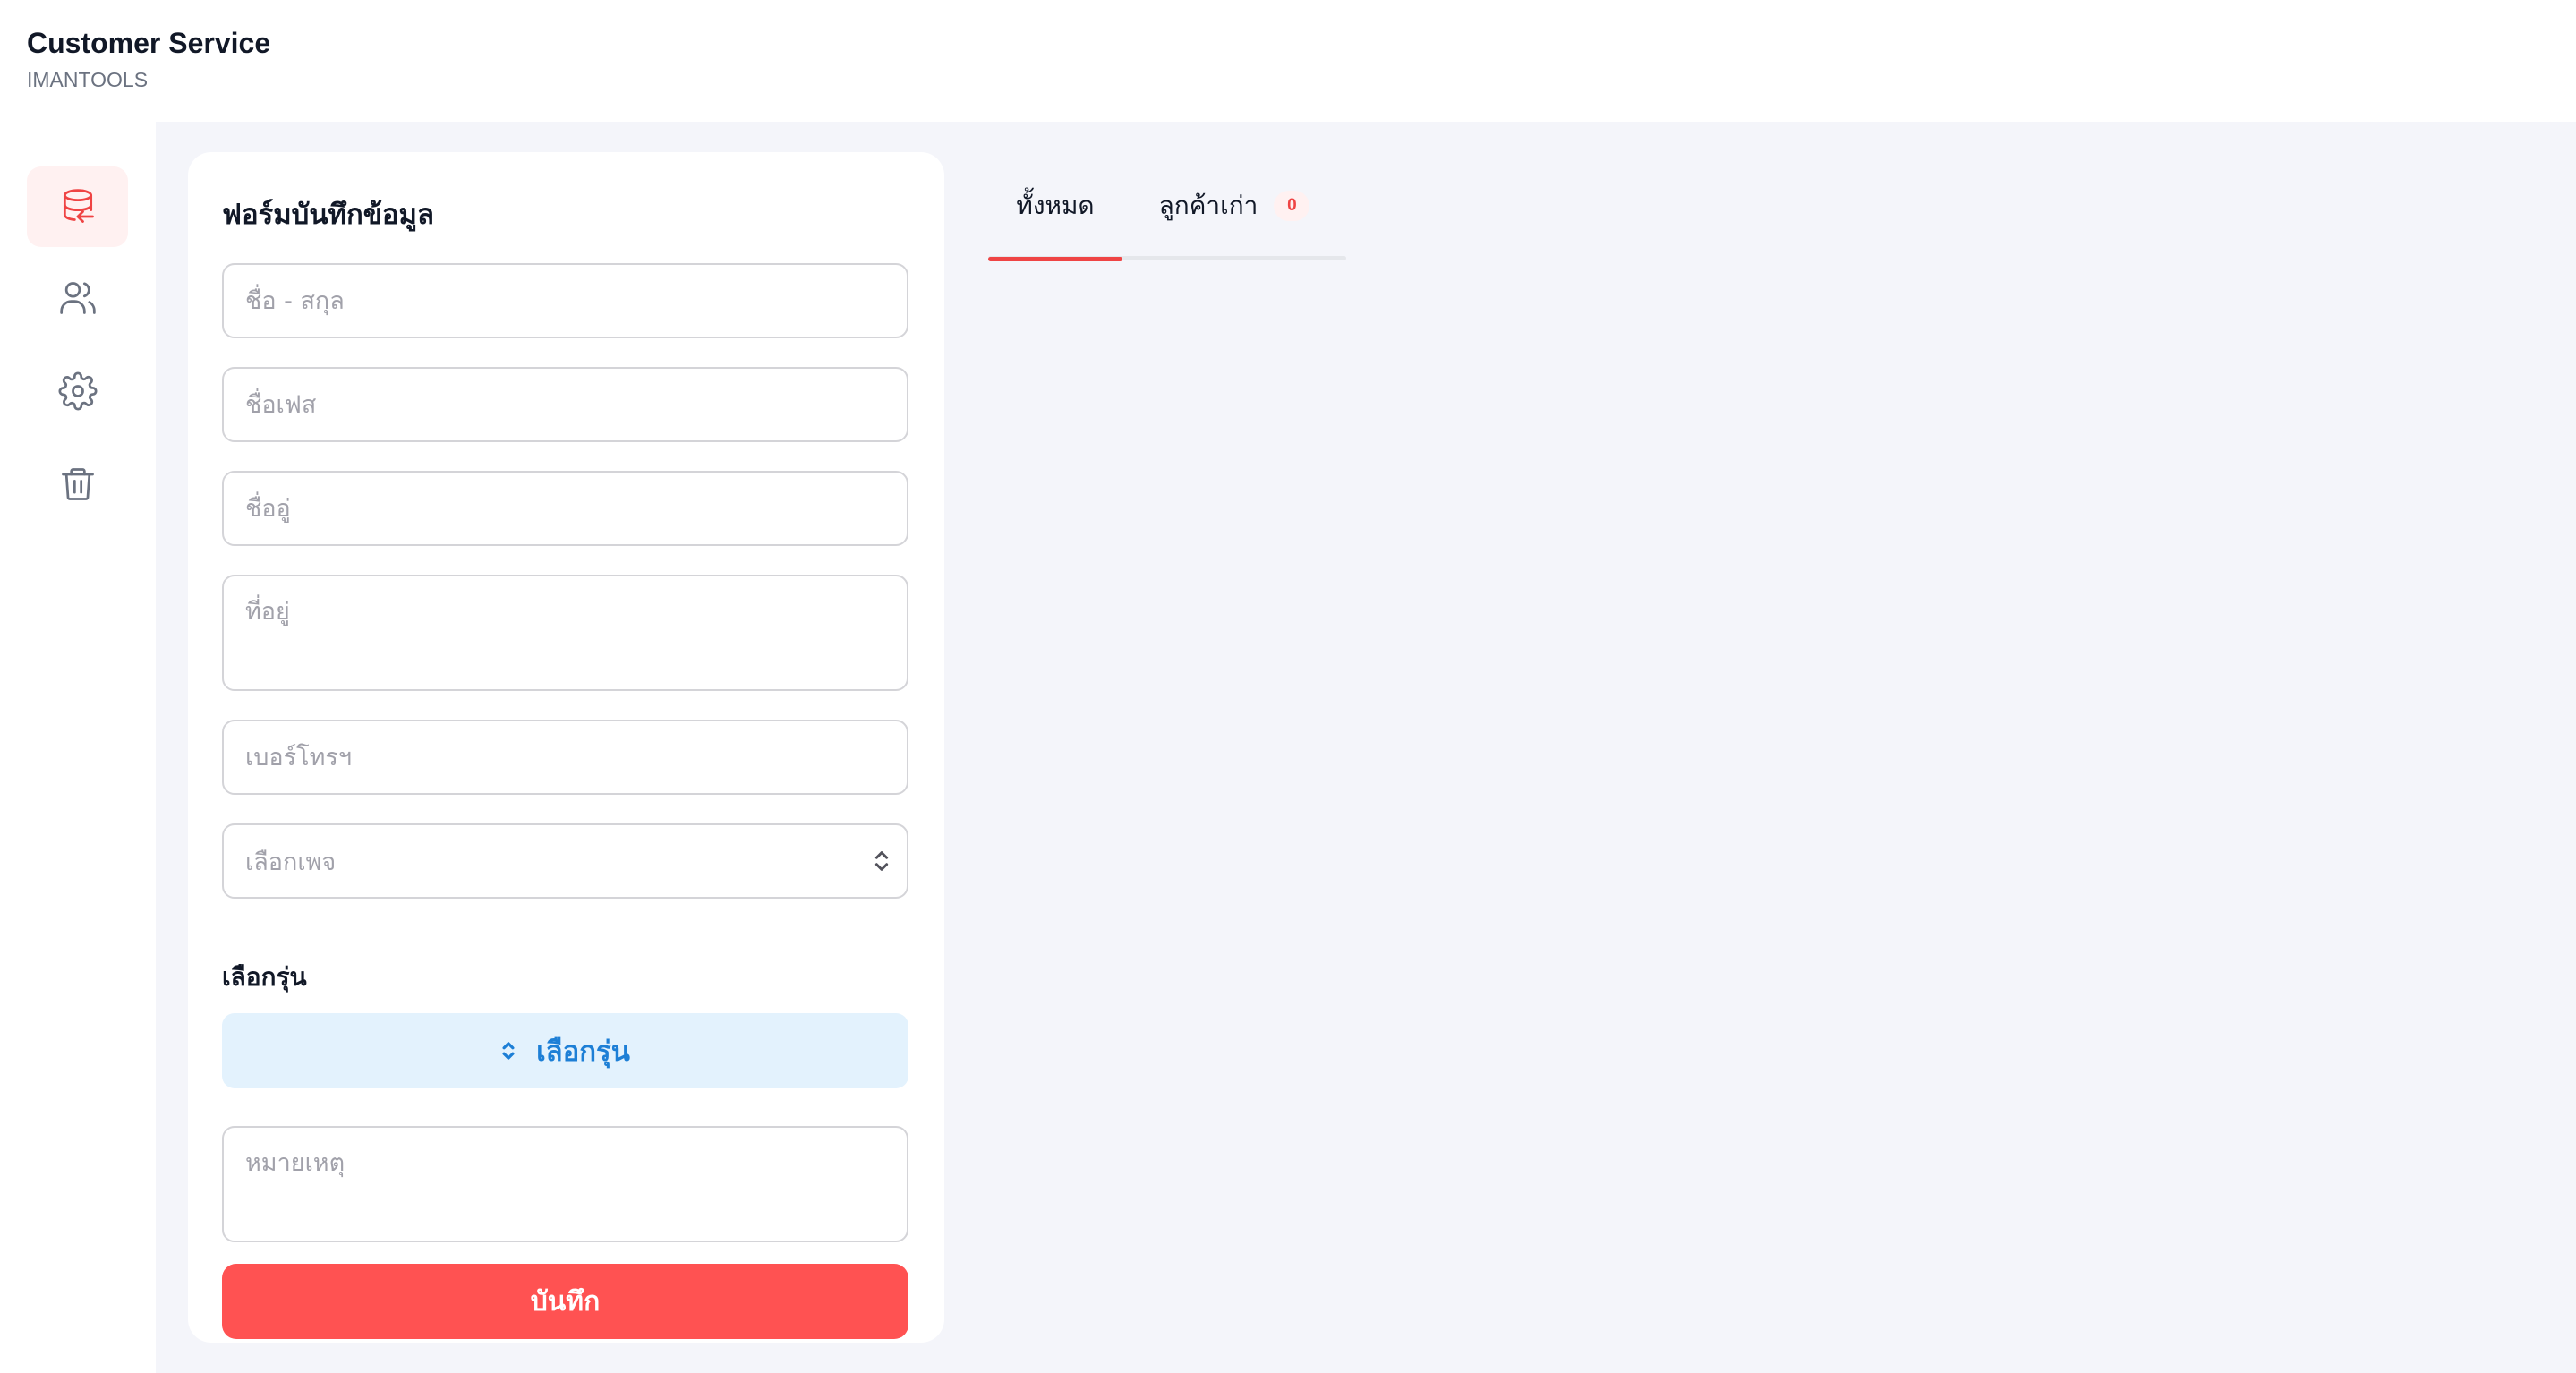 Image resolution: width=2576 pixels, height=1373 pixels. What do you see at coordinates (264, 977) in the screenshot?
I see `model-section-label: เลือกรุ่น` at bounding box center [264, 977].